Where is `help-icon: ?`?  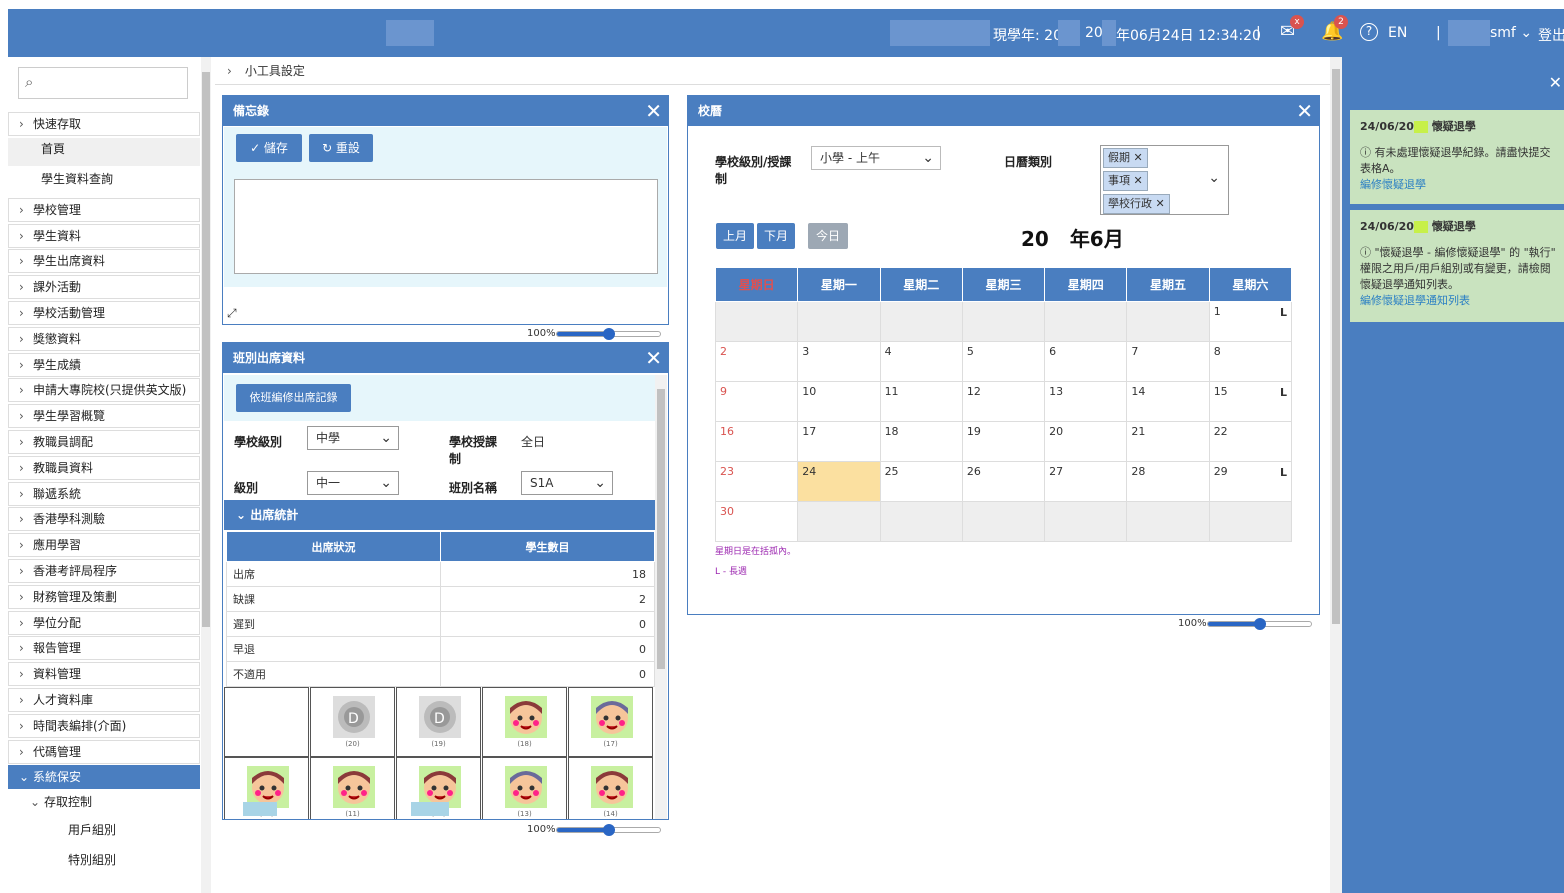
help-icon: ? is located at coordinates (1369, 32).